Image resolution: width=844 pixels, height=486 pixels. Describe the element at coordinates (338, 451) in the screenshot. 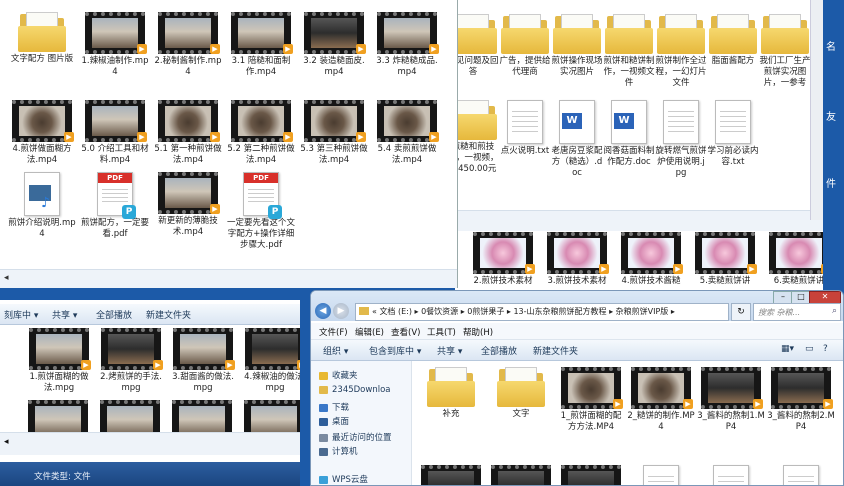

I see `nav-item: 计算机` at that location.